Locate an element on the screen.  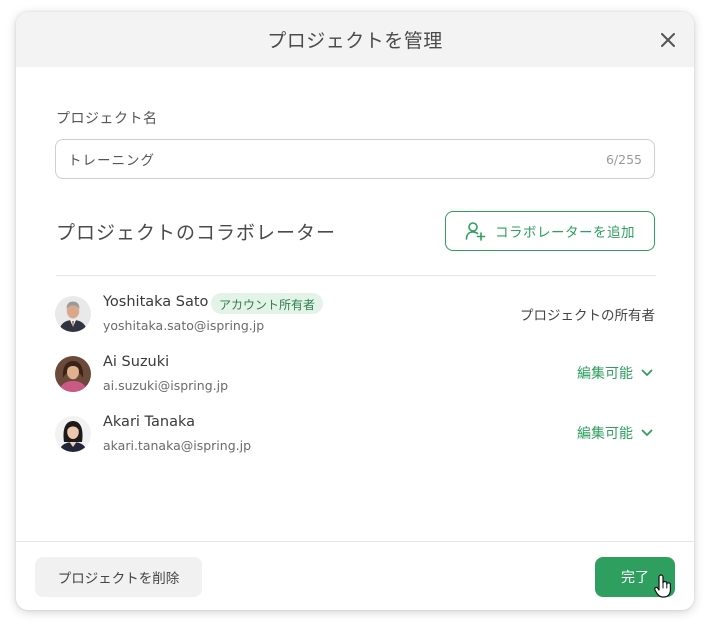
add-collaborator-button: コラボレーターを追加 is located at coordinates (550, 231).